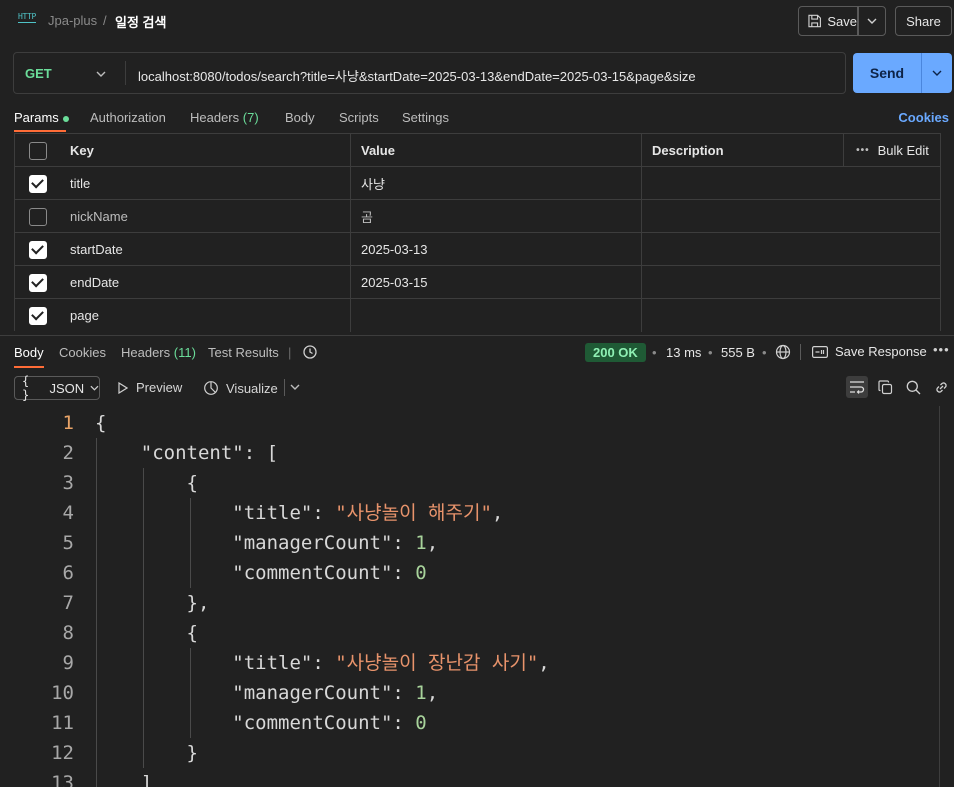  What do you see at coordinates (820, 351) in the screenshot?
I see `save-response-icon` at bounding box center [820, 351].